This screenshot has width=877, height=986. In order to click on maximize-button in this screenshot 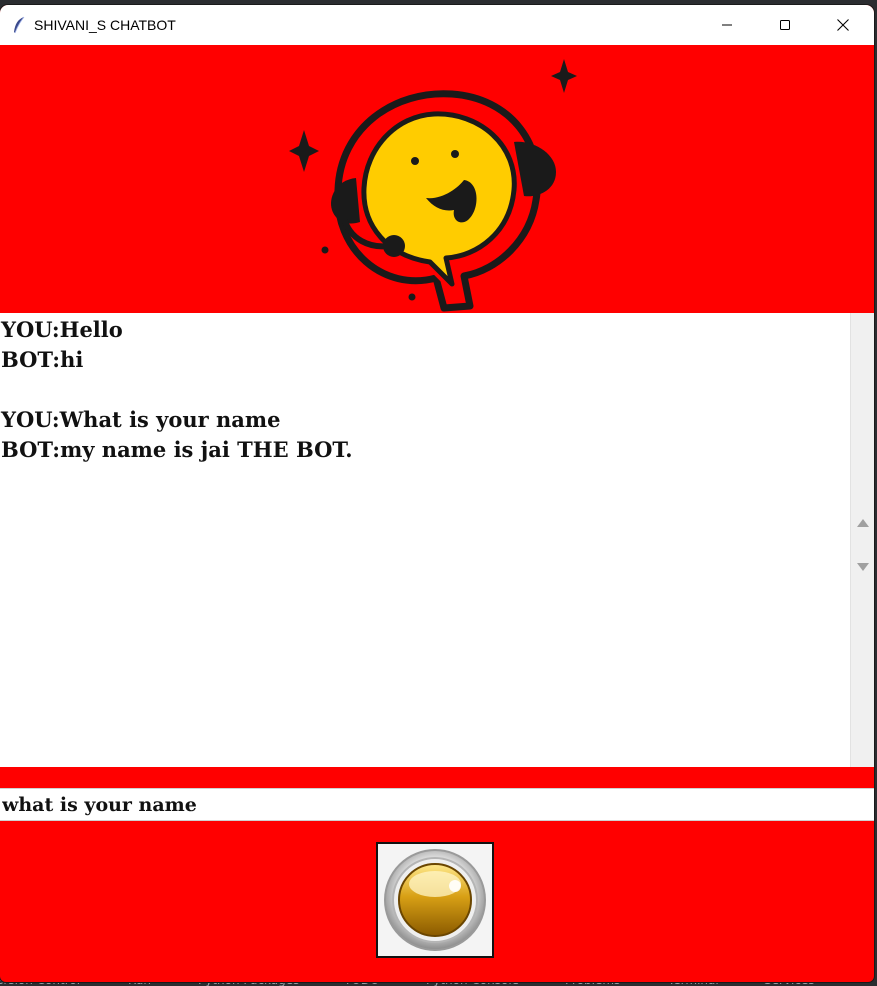, I will do `click(785, 25)`.